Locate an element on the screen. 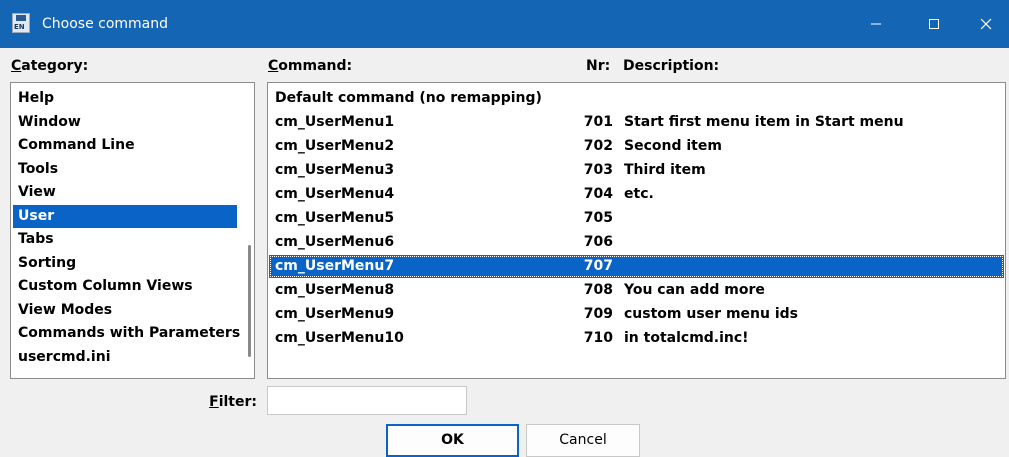 The image size is (1009, 457). category-item: Command Line is located at coordinates (125, 145).